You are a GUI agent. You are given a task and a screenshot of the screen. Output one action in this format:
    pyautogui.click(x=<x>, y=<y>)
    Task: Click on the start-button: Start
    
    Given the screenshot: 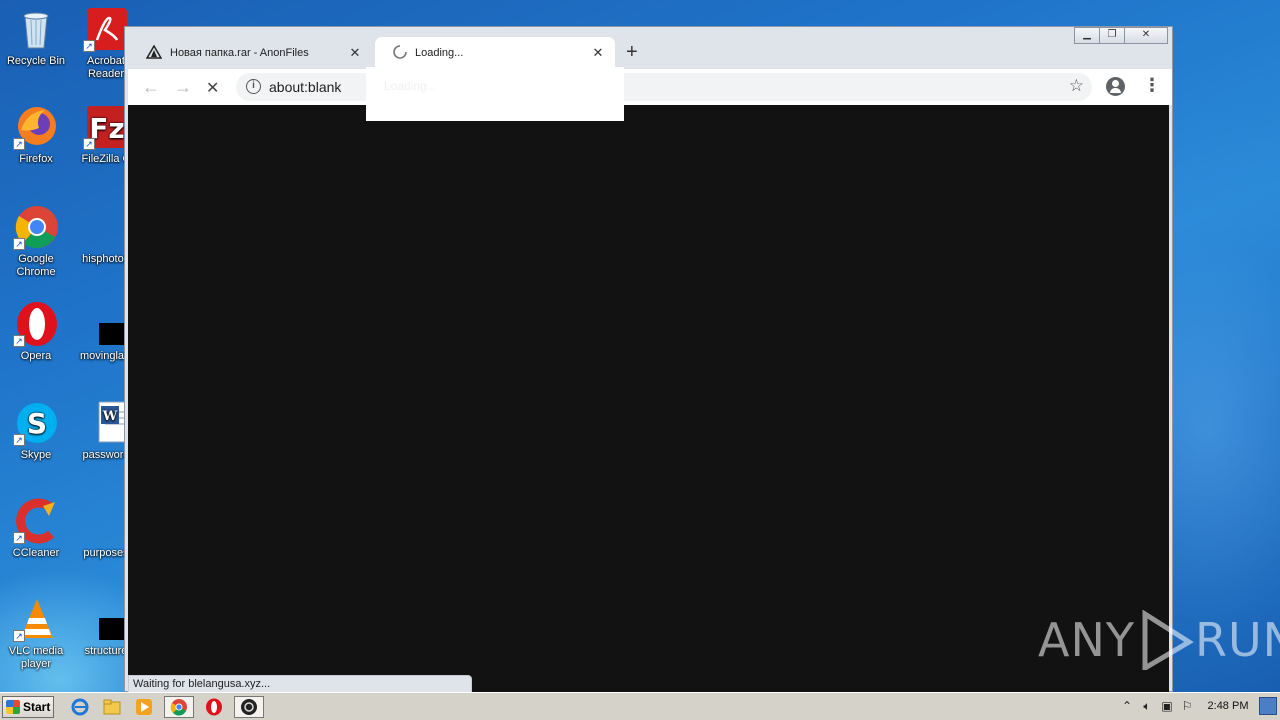 What is the action you would take?
    pyautogui.click(x=28, y=706)
    